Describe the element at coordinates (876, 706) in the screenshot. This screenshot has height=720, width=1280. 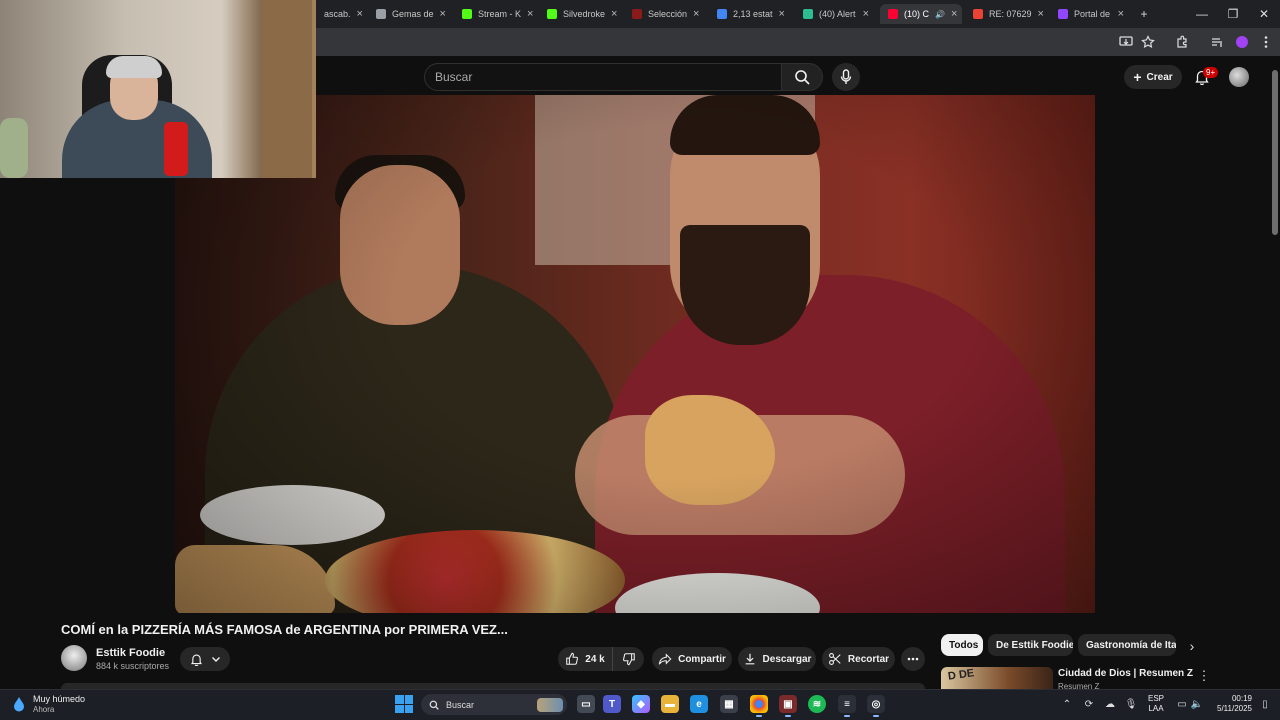
I see `obs-icon: ◎` at that location.